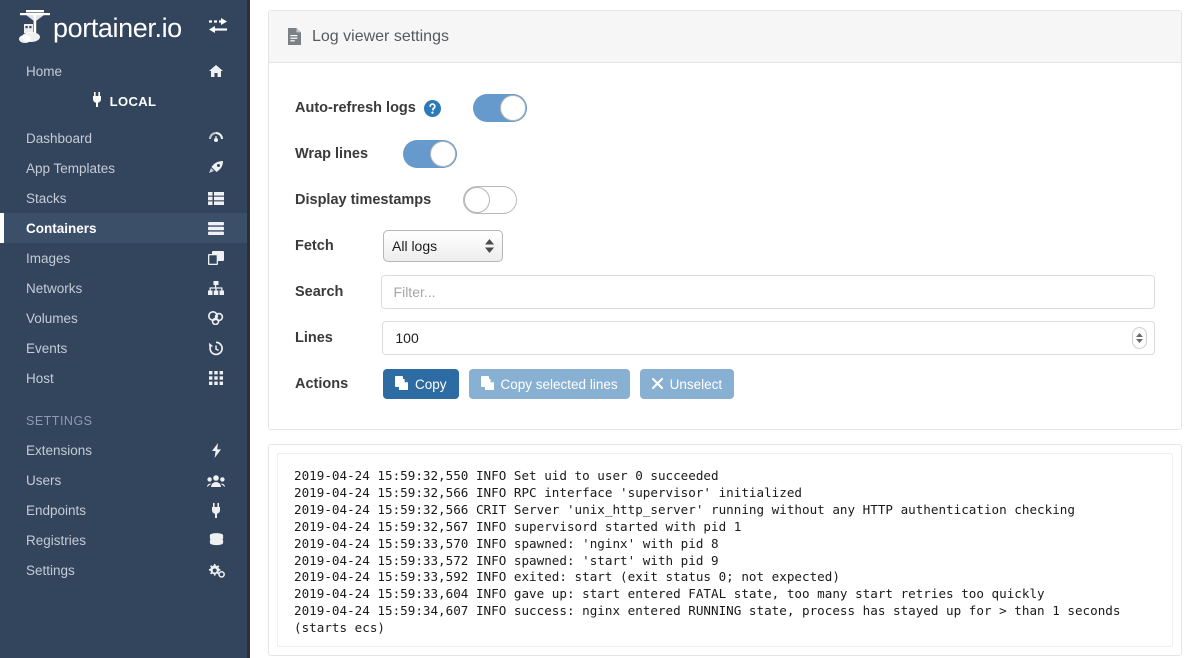 This screenshot has height=658, width=1200. I want to click on users-icon, so click(216, 480).